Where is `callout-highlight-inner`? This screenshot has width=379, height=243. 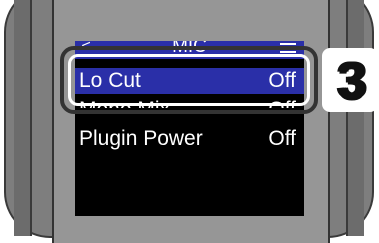 callout-highlight-inner is located at coordinates (189, 80).